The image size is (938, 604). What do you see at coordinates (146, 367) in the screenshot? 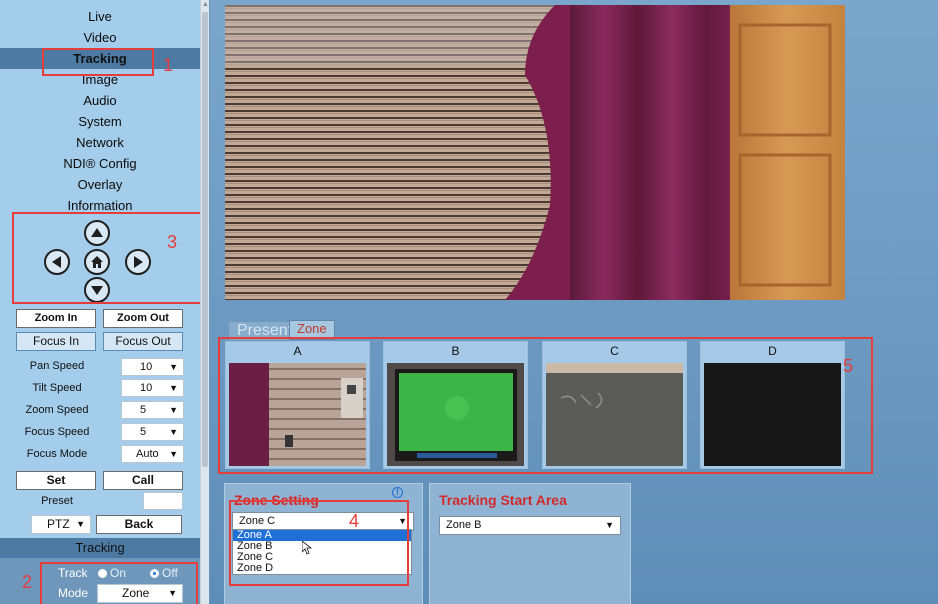
I see `pan-speed-value: 10` at bounding box center [146, 367].